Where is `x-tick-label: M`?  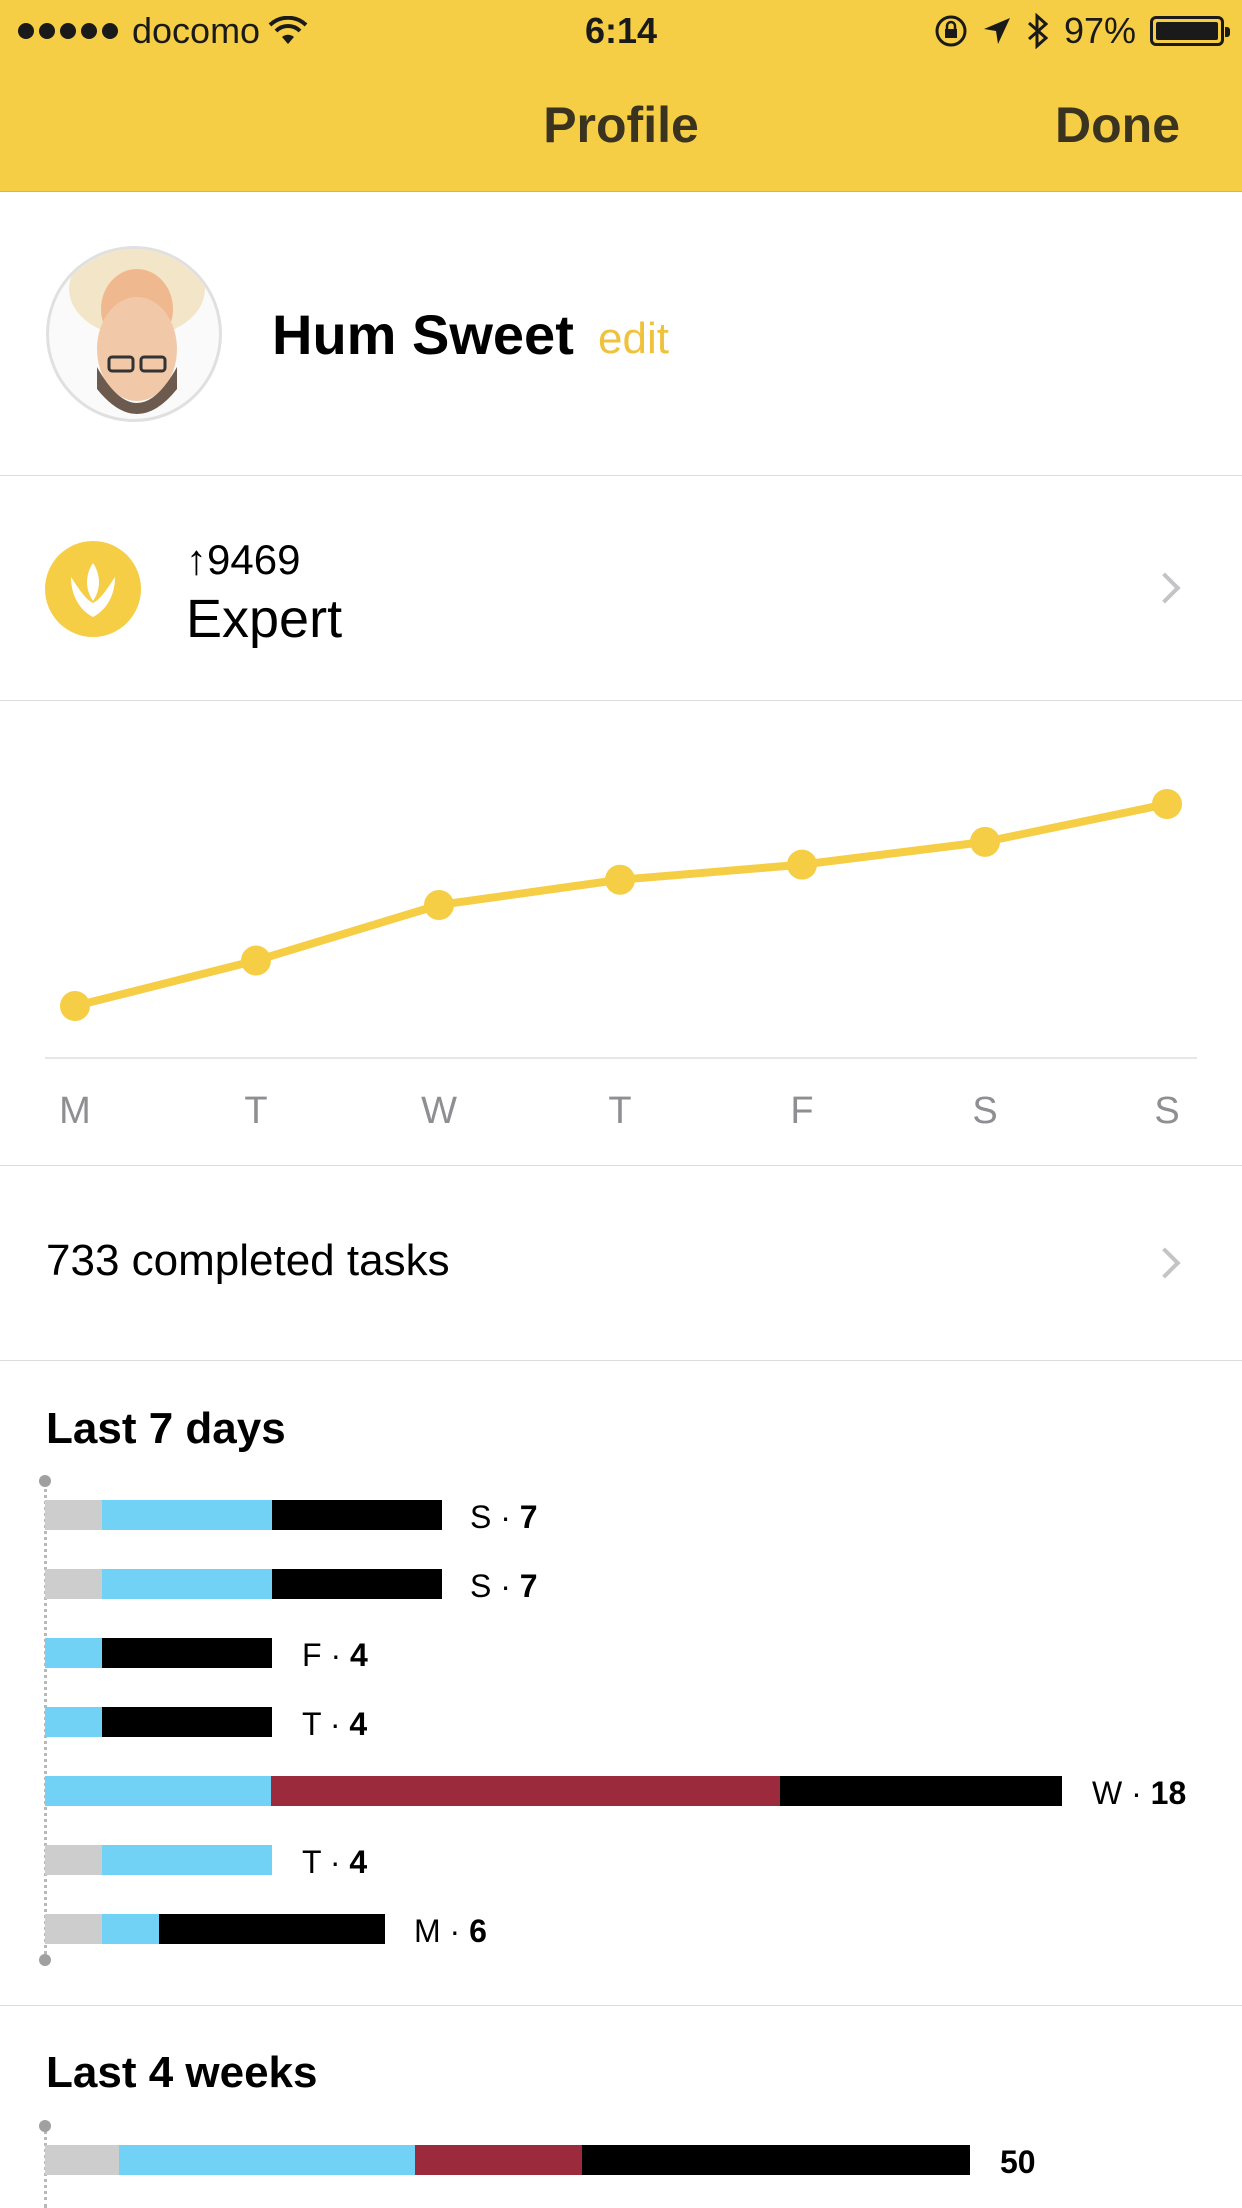
x-tick-label: M is located at coordinates (75, 1111).